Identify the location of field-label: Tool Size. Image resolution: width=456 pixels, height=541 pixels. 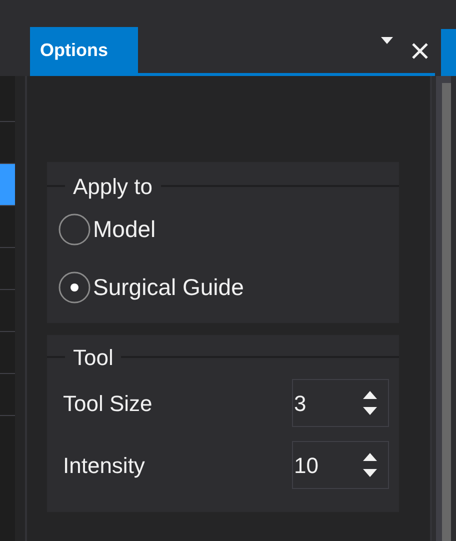
(108, 404).